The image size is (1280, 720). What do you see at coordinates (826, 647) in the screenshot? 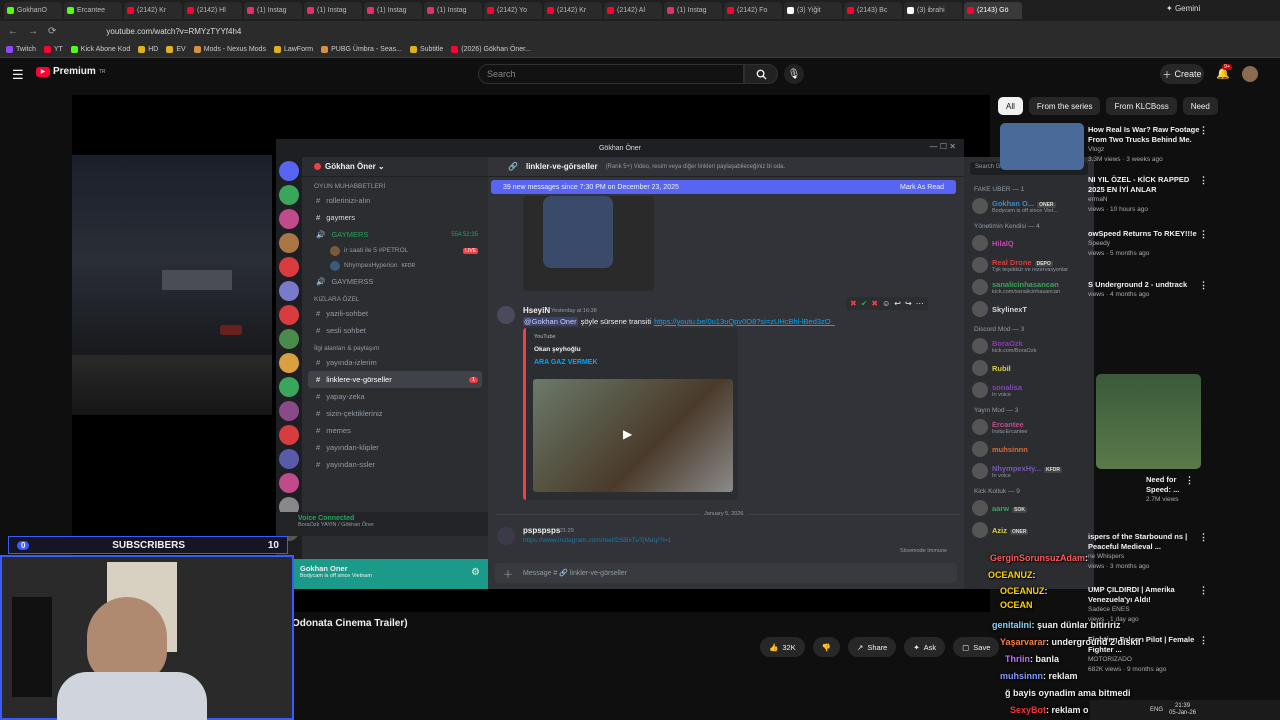
I see `dislike-button: 👎` at bounding box center [826, 647].